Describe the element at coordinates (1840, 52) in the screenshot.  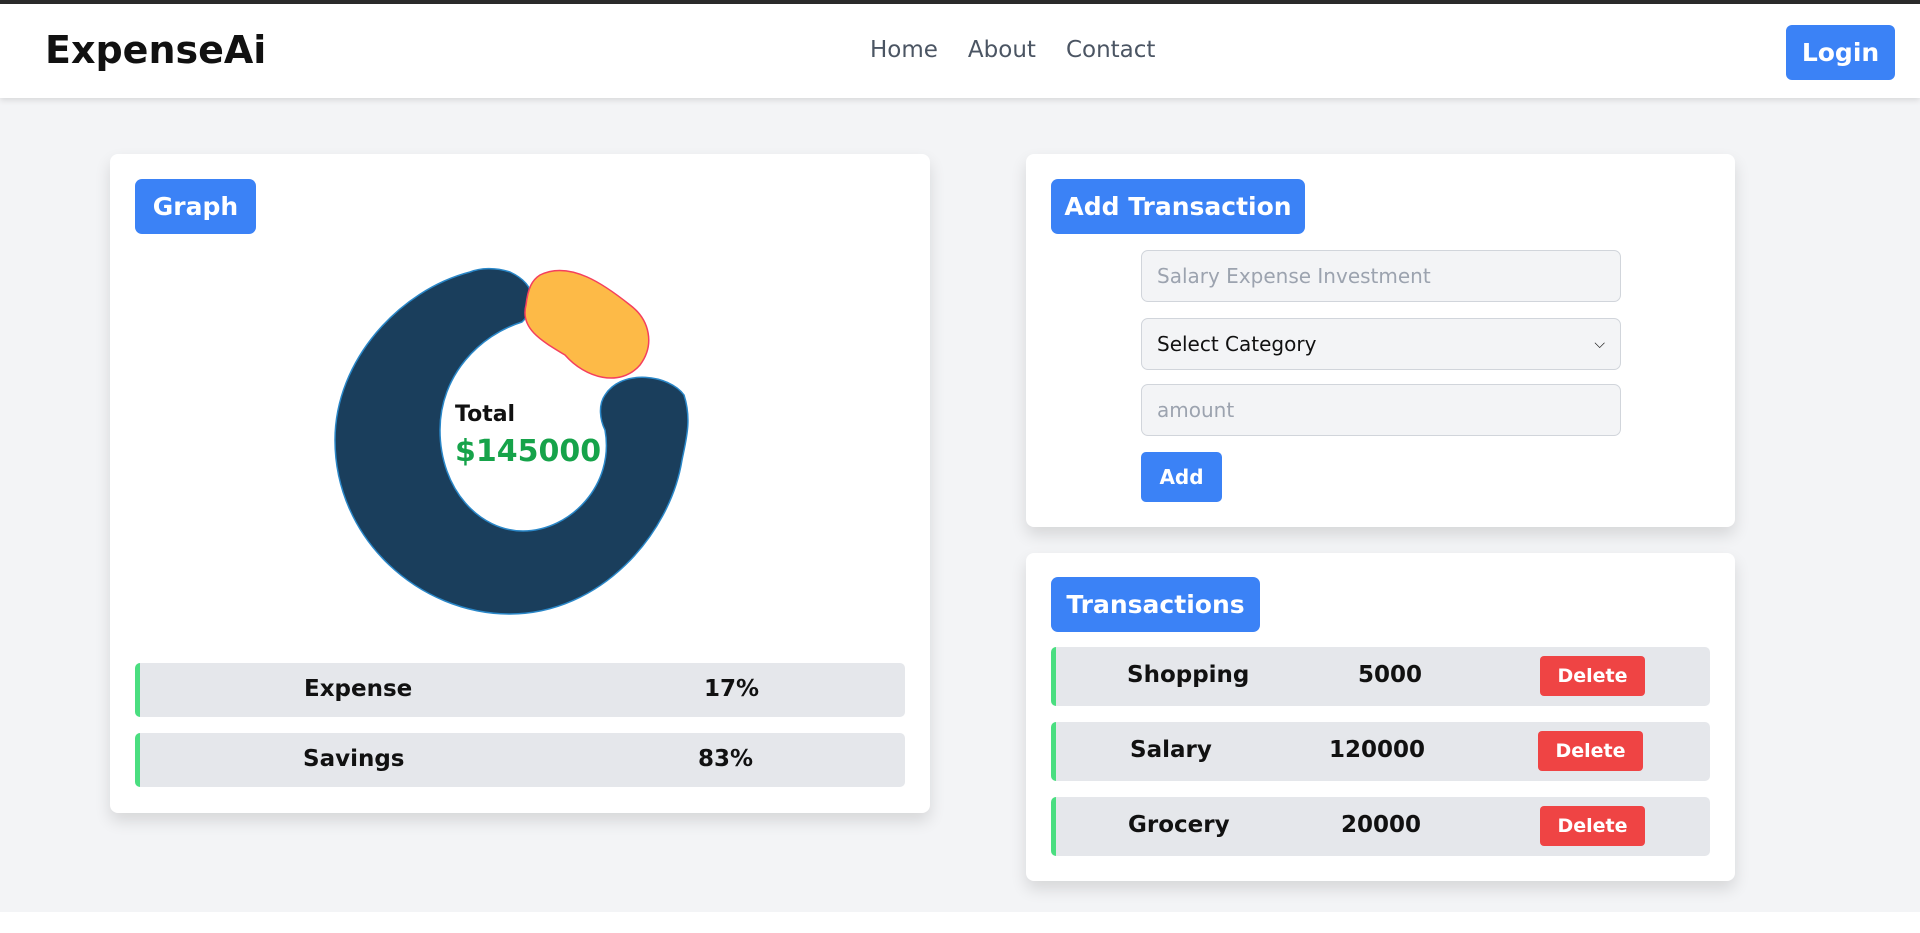
I see `login-button: Login` at that location.